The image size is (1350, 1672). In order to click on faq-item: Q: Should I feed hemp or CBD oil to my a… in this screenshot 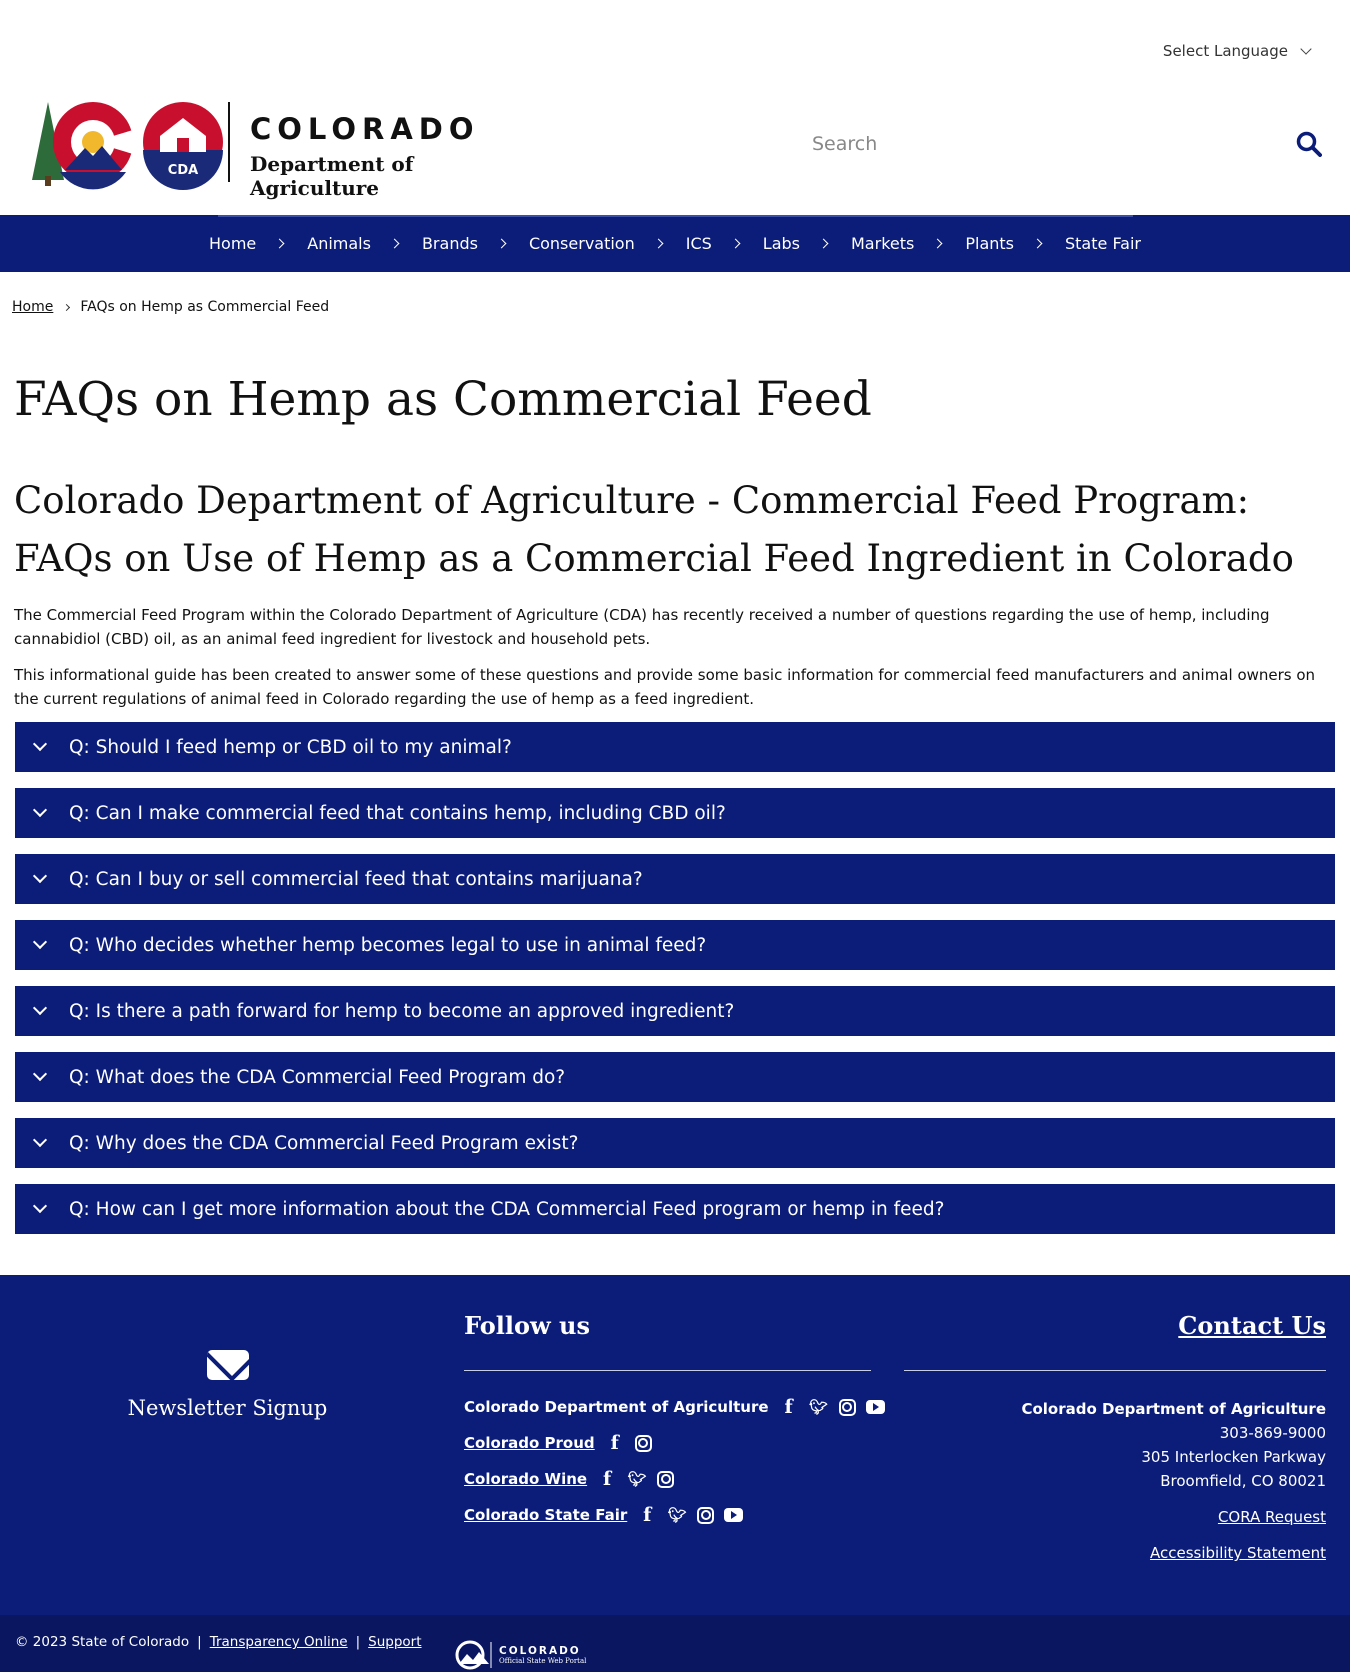, I will do `click(675, 747)`.